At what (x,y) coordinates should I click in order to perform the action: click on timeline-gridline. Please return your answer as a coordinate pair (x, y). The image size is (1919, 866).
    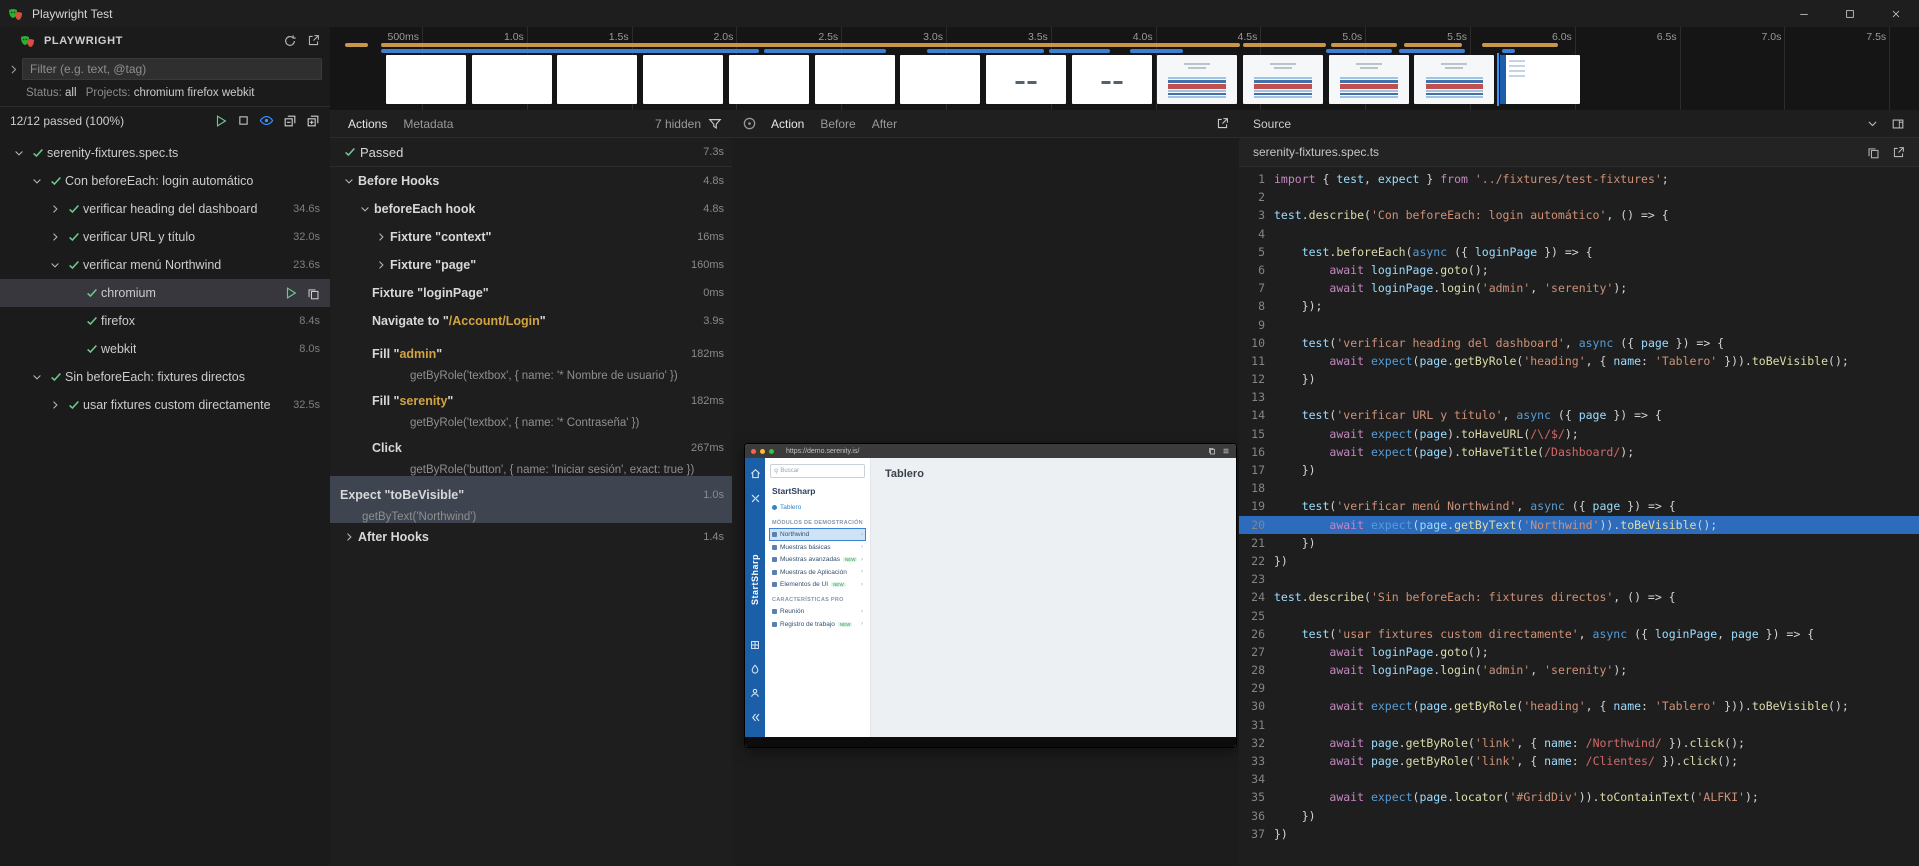
    Looking at the image, I should click on (1785, 68).